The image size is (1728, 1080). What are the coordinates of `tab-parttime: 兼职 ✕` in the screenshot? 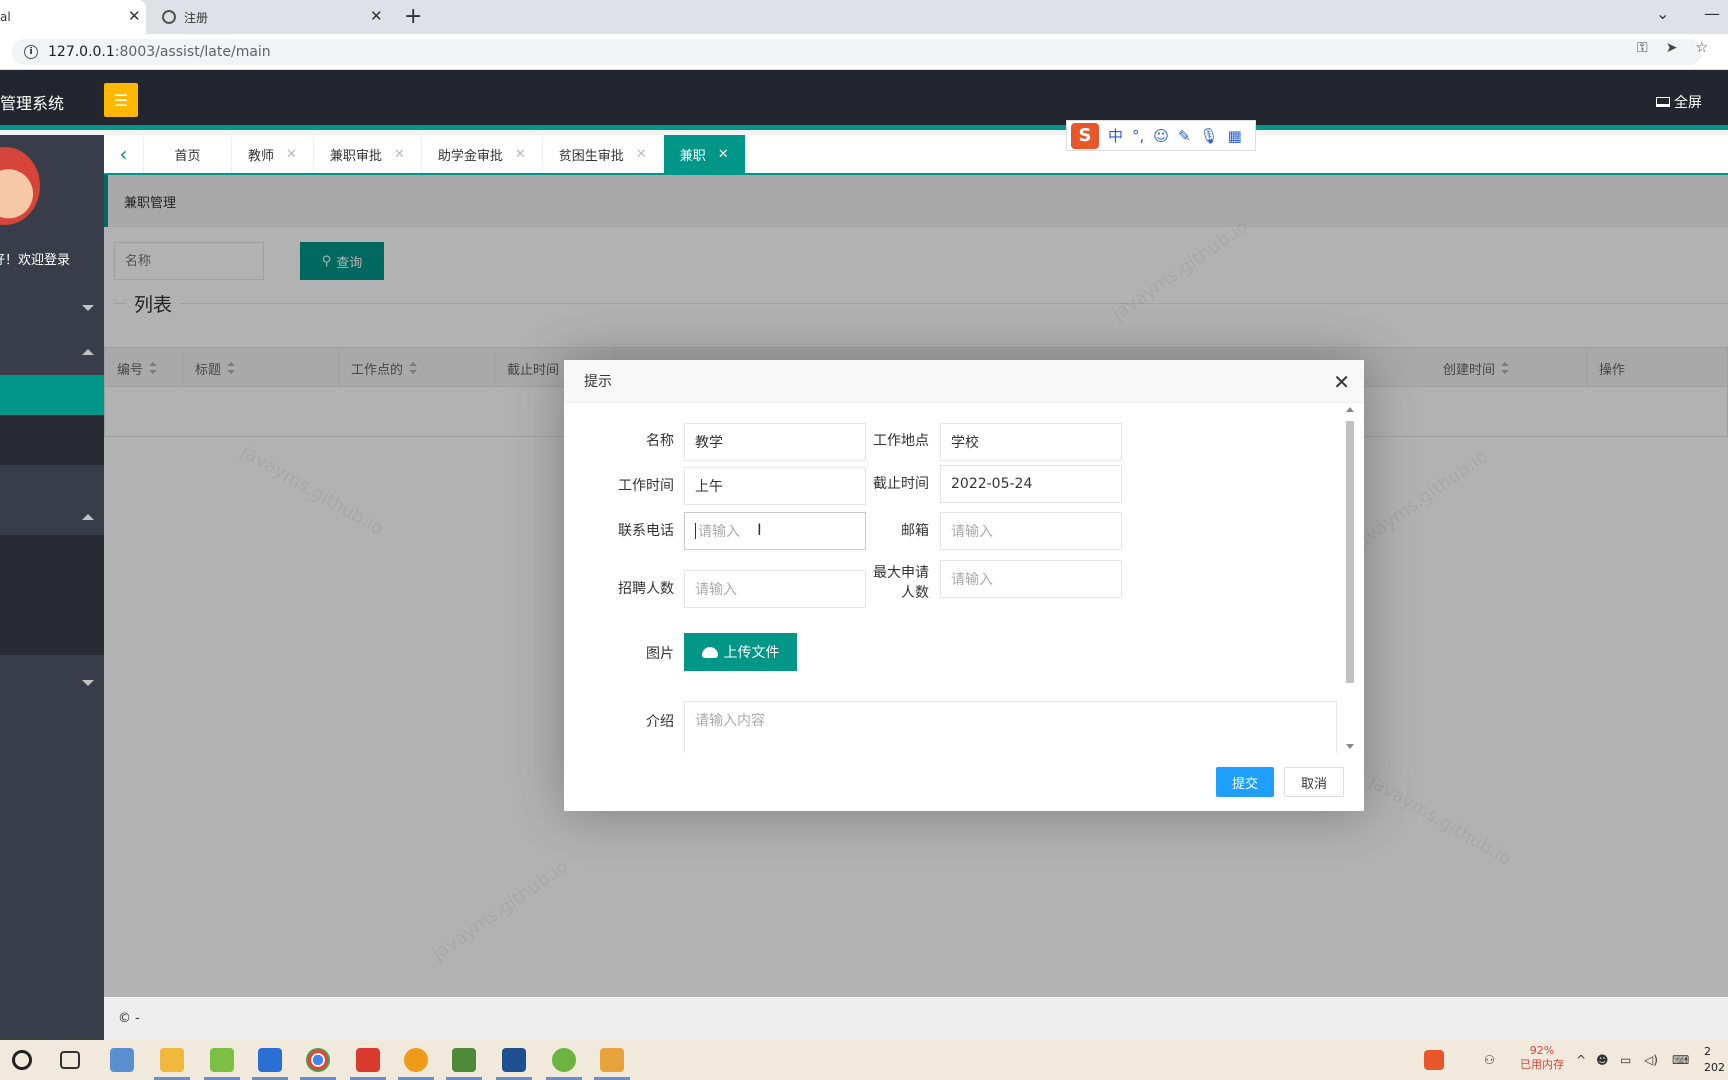 It's located at (704, 154).